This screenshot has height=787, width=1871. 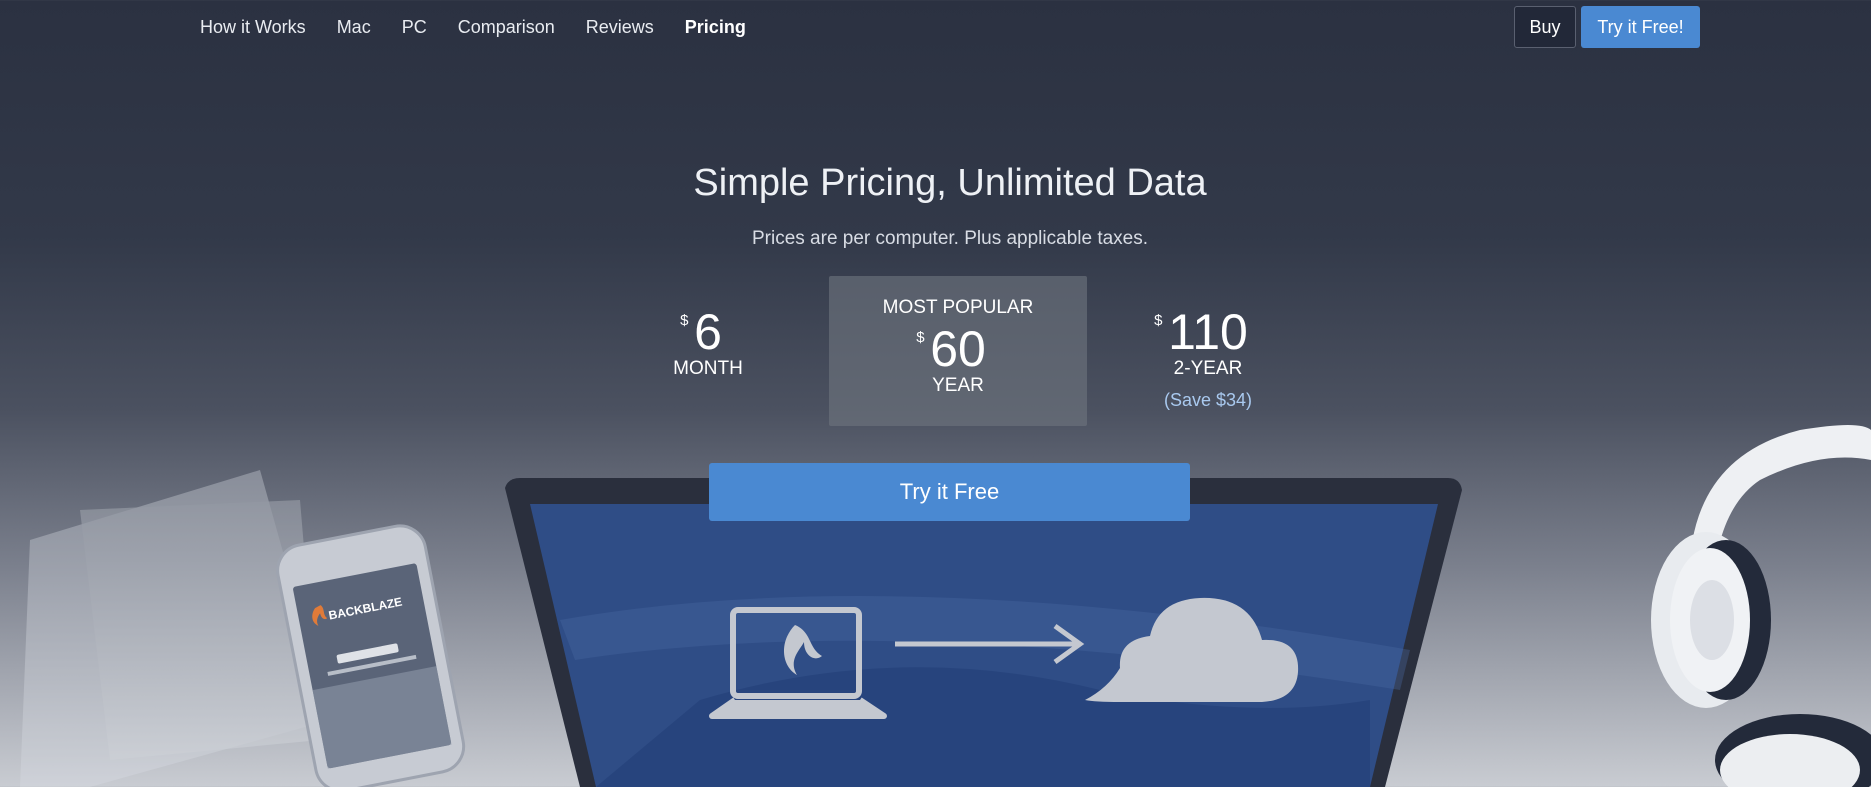 I want to click on plan-monthly-price: $6, so click(x=701, y=332).